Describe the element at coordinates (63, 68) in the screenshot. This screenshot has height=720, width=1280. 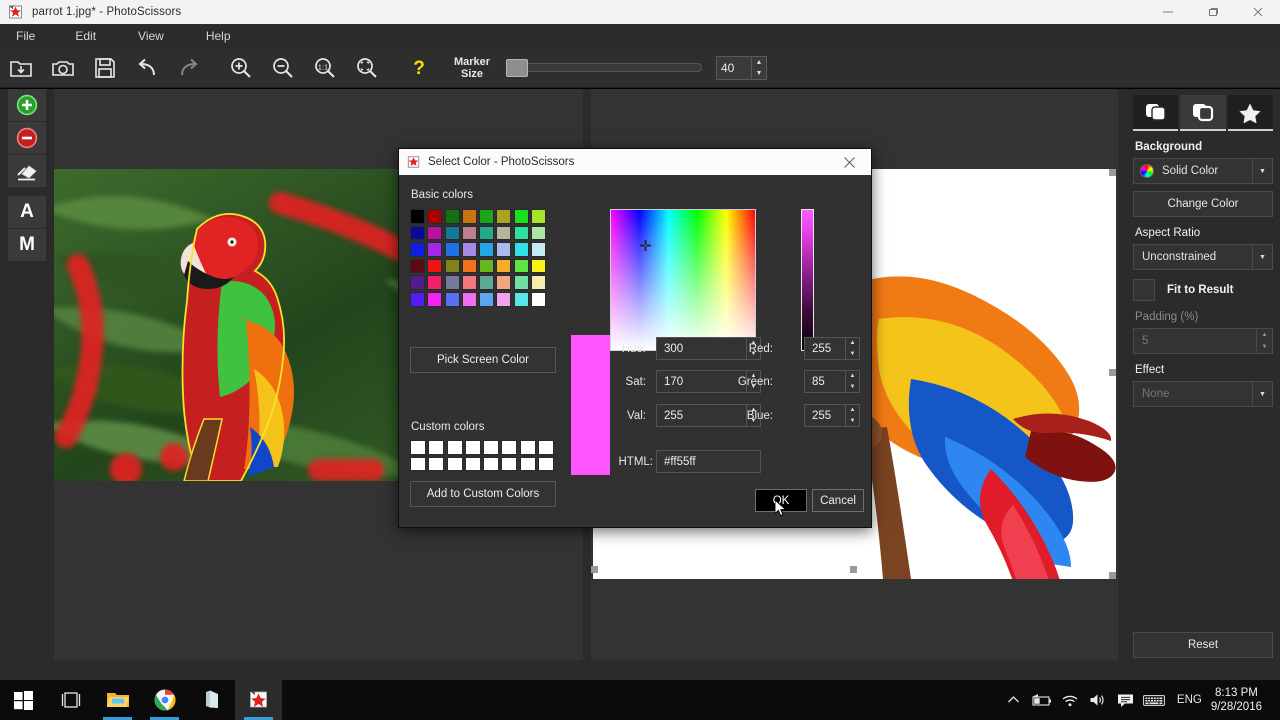
I see `camera-icon` at that location.